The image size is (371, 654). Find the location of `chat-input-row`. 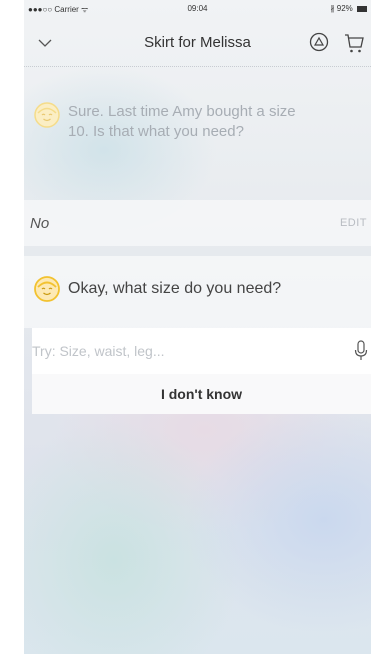

chat-input-row is located at coordinates (201, 351).